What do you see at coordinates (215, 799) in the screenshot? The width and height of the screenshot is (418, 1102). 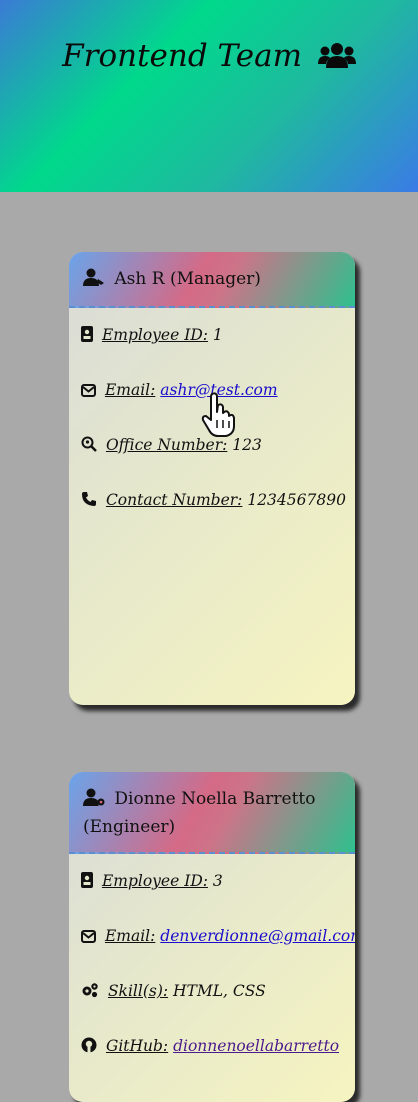 I see `employee-name-line1: Dionne Noella Barretto` at bounding box center [215, 799].